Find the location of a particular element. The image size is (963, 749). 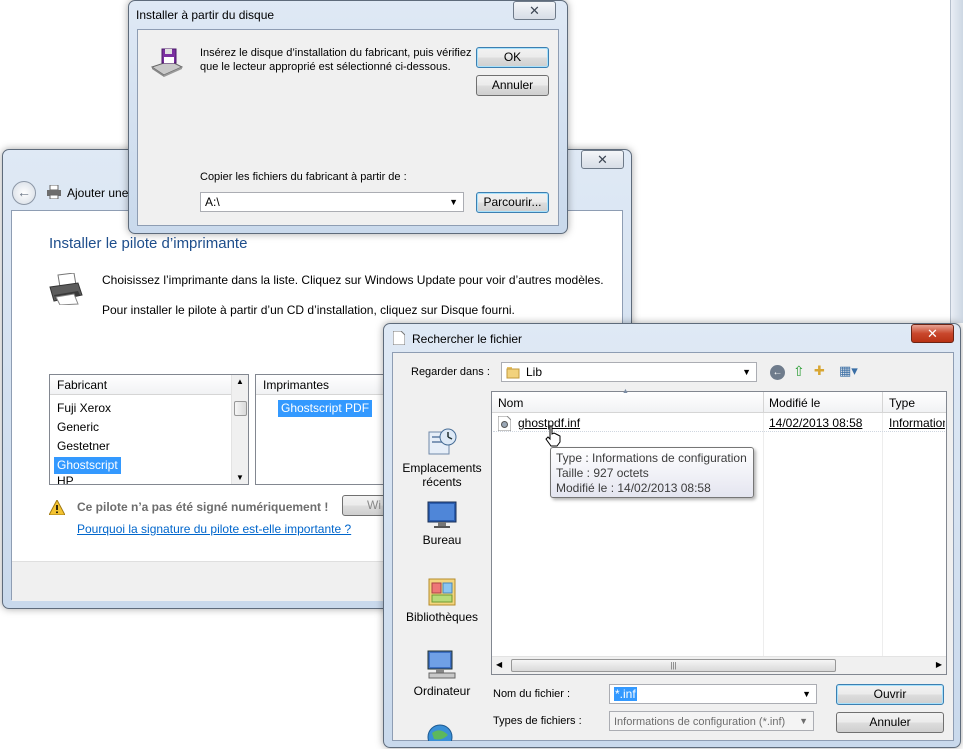

printer-small-icon is located at coordinates (54, 192).